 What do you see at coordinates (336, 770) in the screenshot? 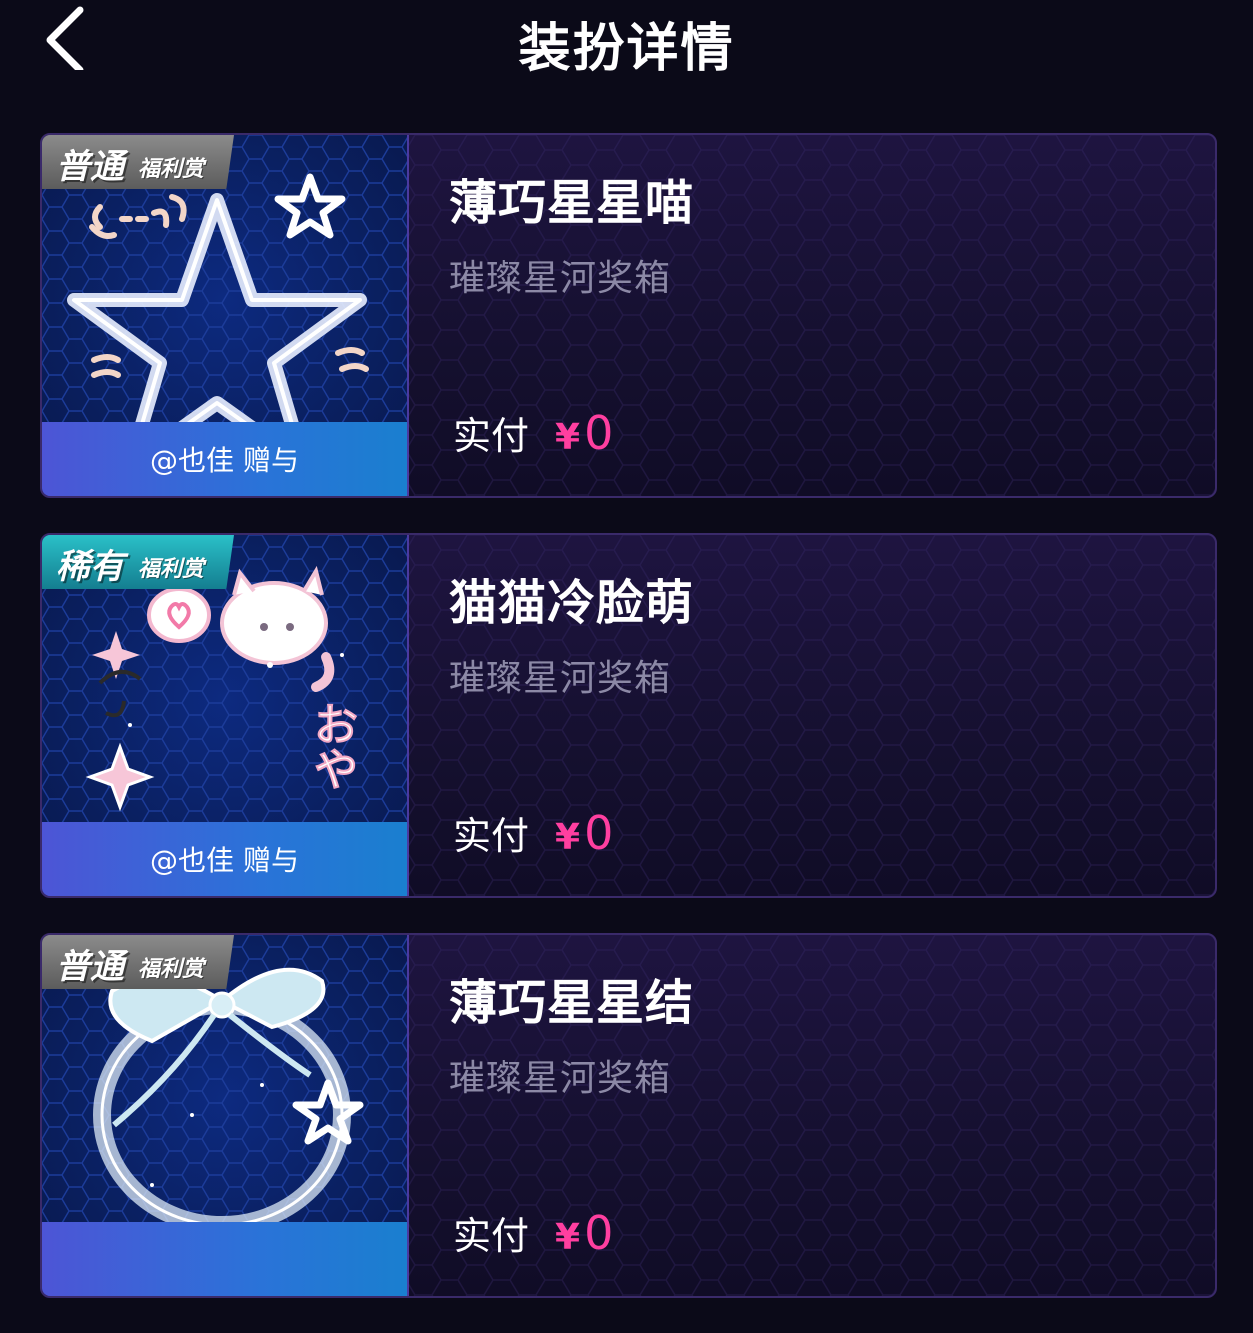
I see `svg-text: や` at bounding box center [336, 770].